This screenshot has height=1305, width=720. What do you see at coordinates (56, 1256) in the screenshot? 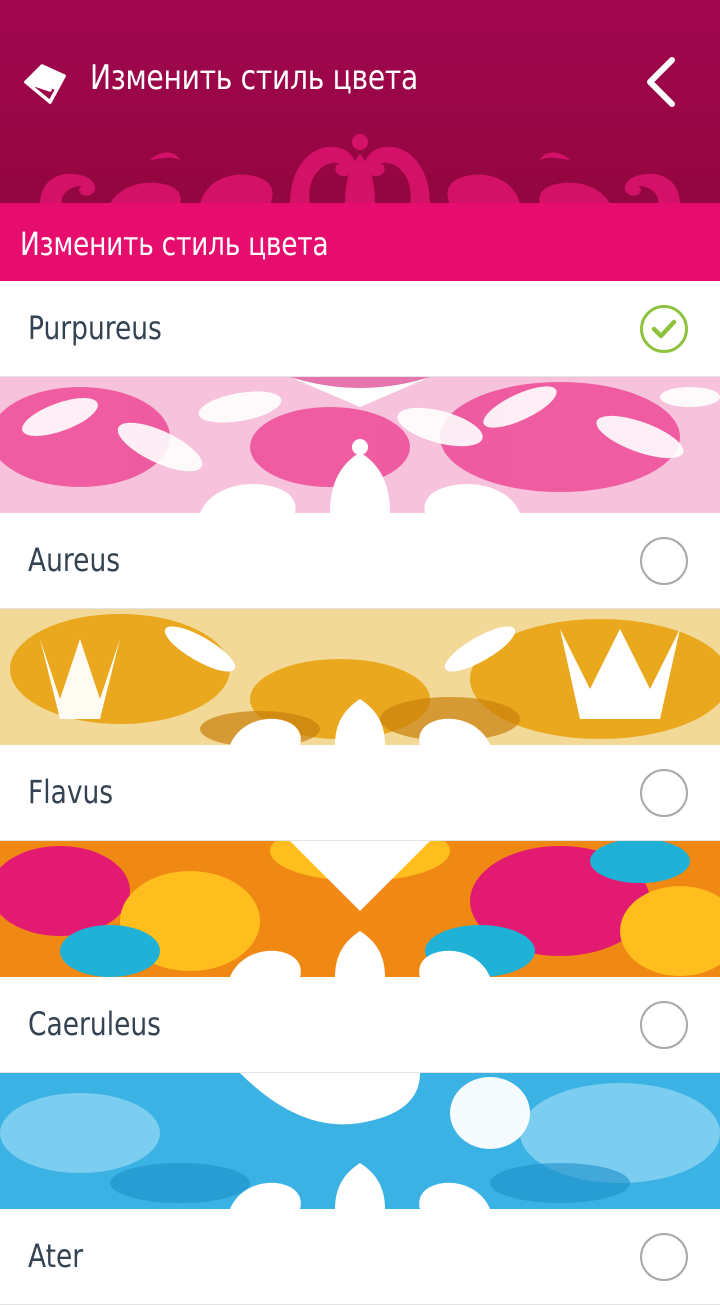
I see `option-label: Ater` at bounding box center [56, 1256].